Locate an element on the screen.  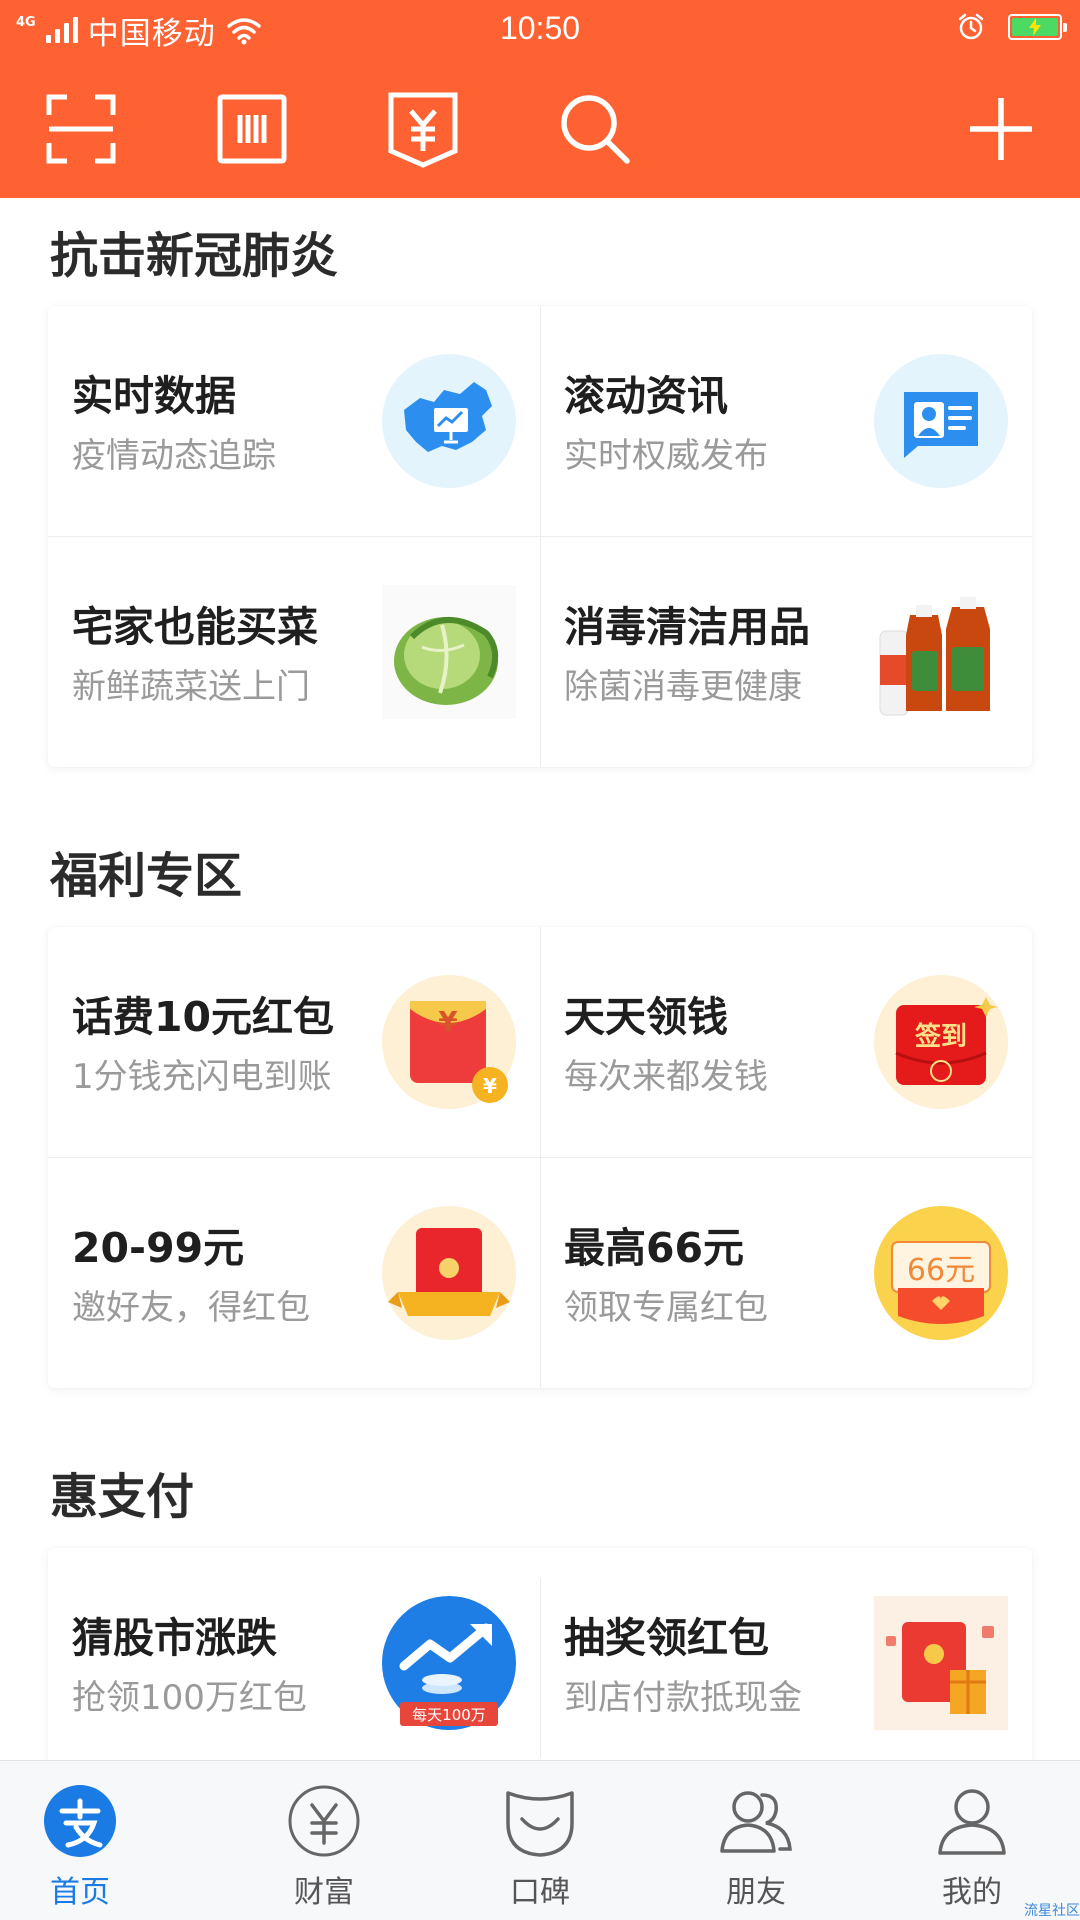
item-title: 抽奖领红包 is located at coordinates (666, 1638).